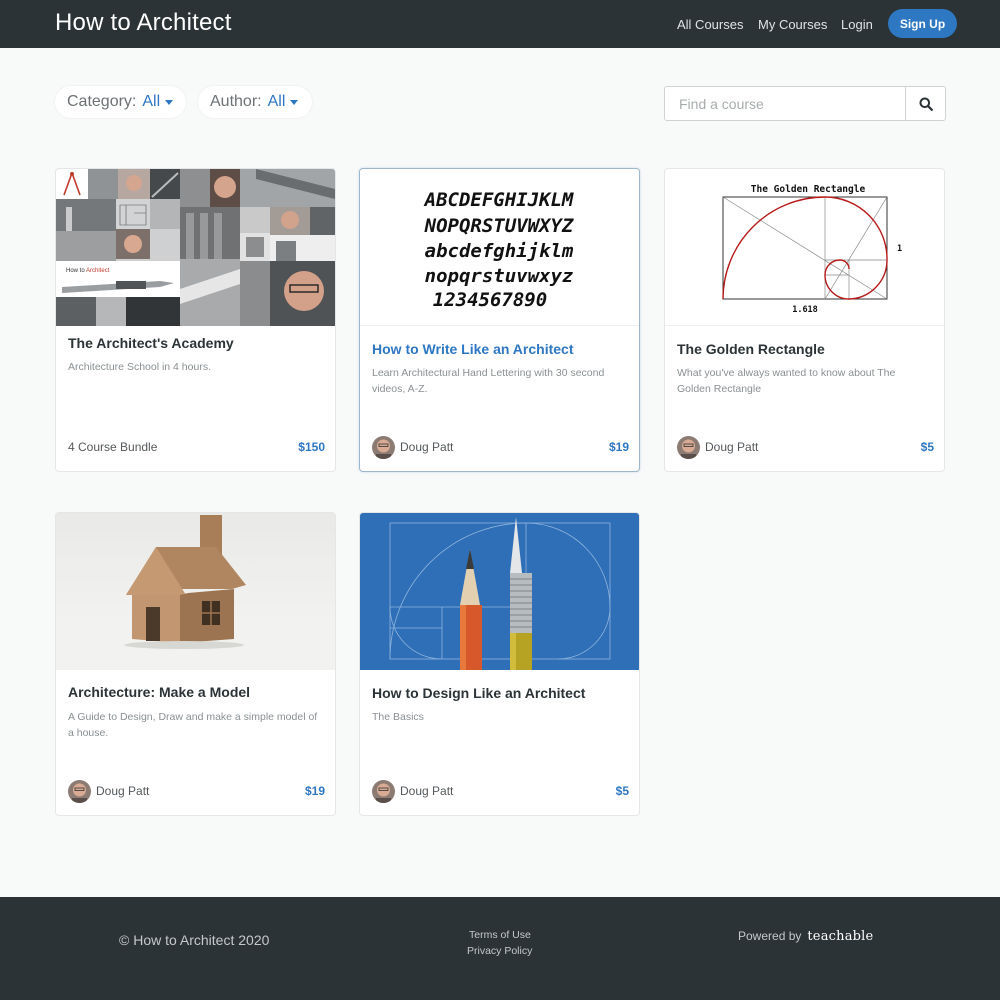 The height and width of the screenshot is (1000, 1000). What do you see at coordinates (478, 693) in the screenshot?
I see `course-title: How to Design Like an Architect` at bounding box center [478, 693].